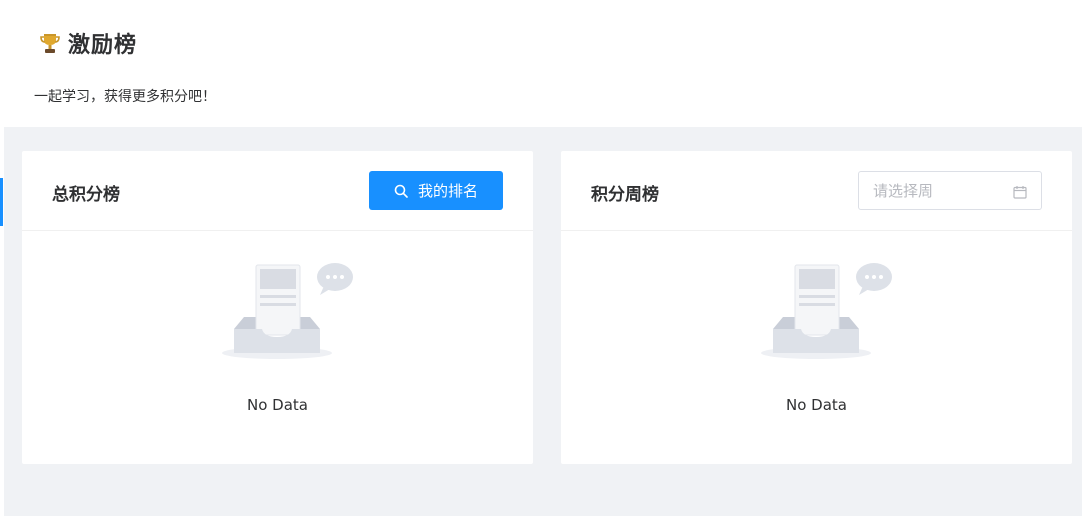 This screenshot has height=516, width=1082. What do you see at coordinates (277, 191) in the screenshot?
I see `total-points-card-header: 总积分榜 我的排名` at bounding box center [277, 191].